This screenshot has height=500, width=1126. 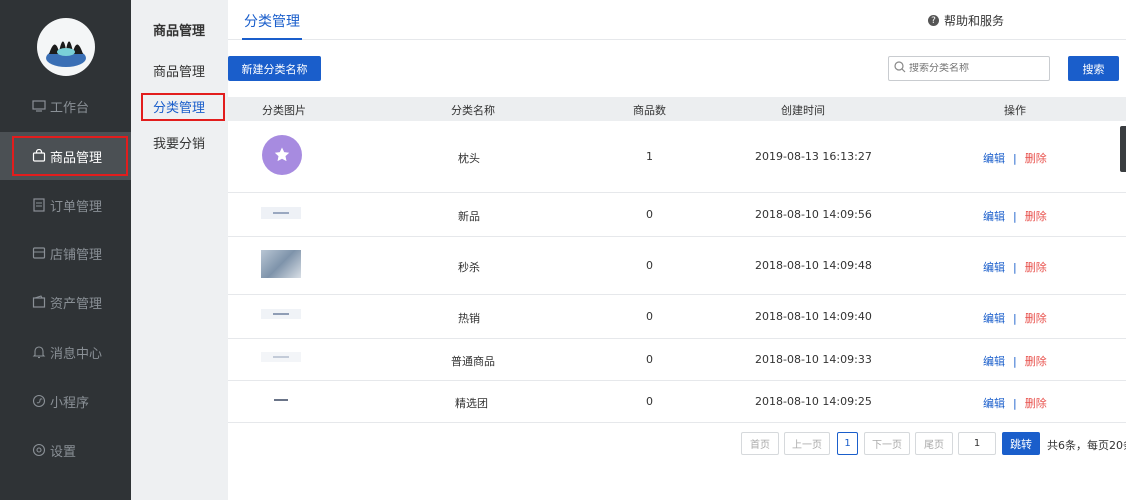 I want to click on product-count: 1, so click(x=649, y=156).